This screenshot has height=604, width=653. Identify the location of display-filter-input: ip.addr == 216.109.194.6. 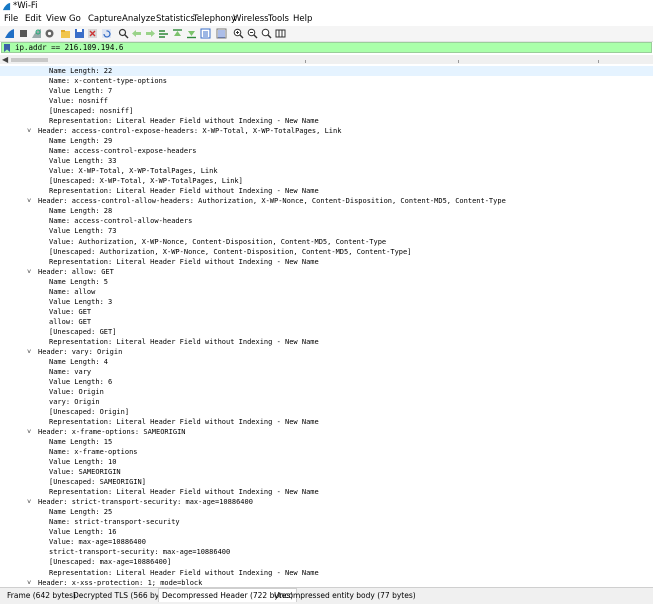
(69, 47).